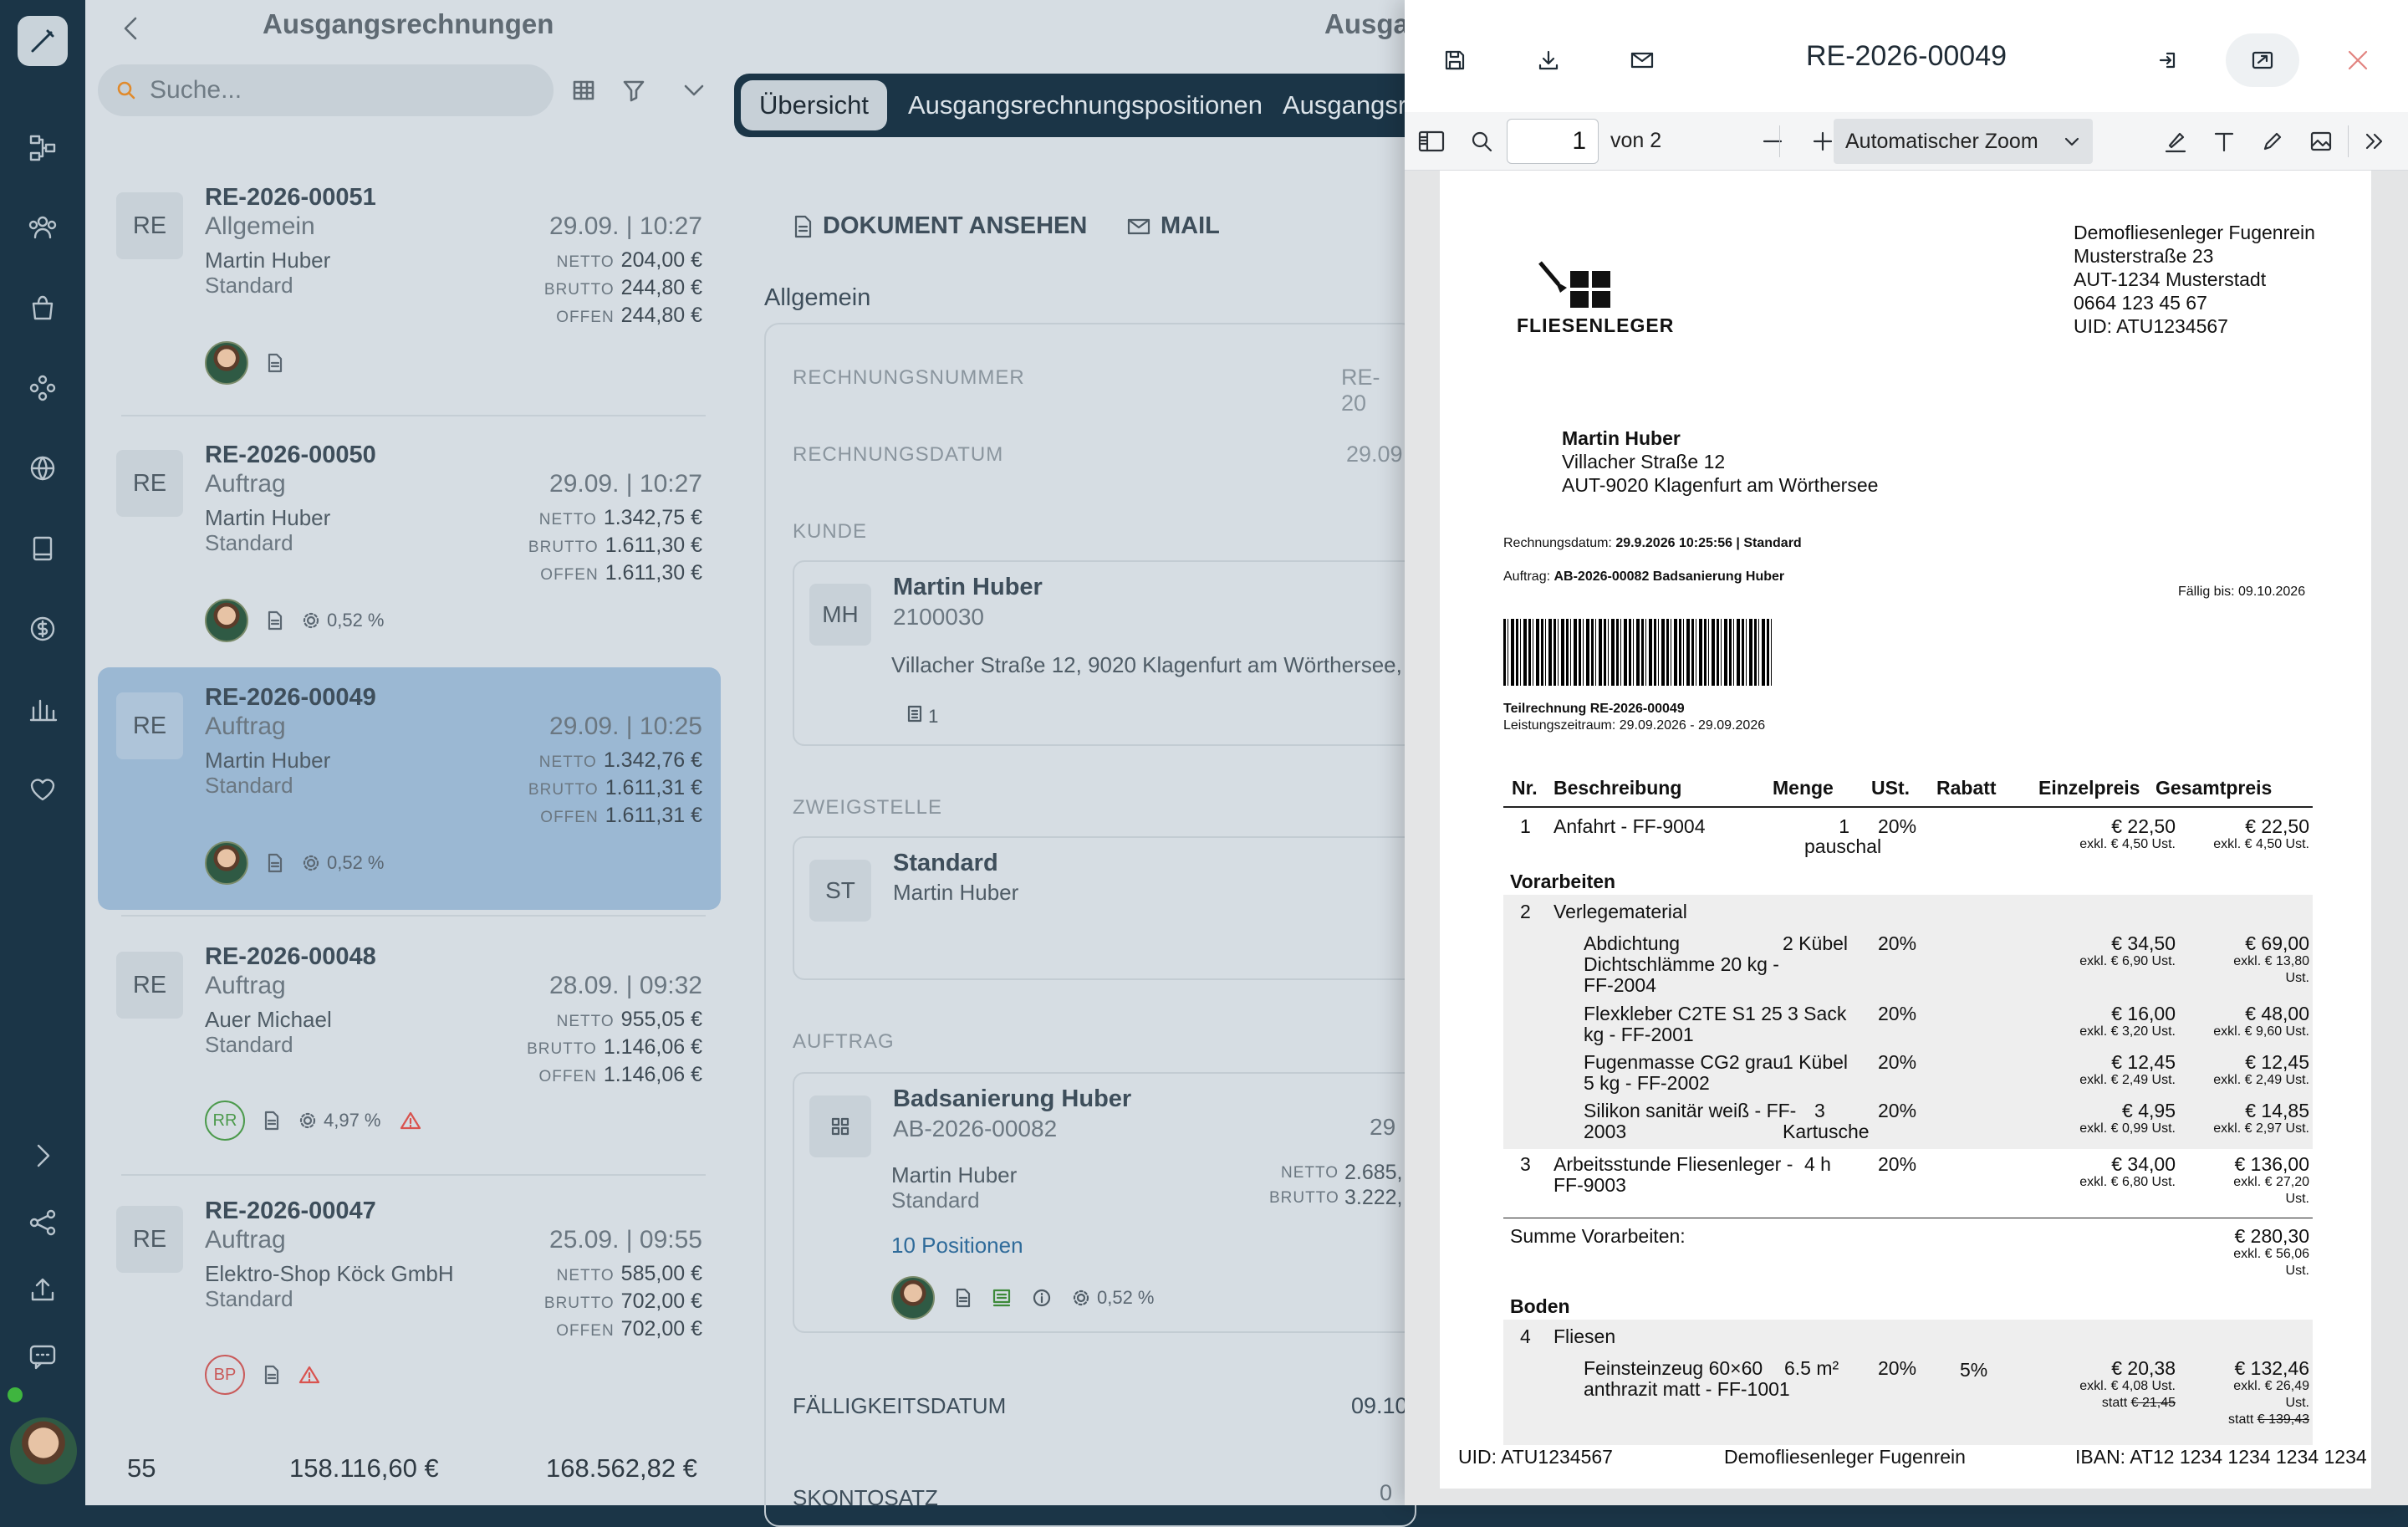 Image resolution: width=2408 pixels, height=1527 pixels. What do you see at coordinates (1779, 141) in the screenshot?
I see `toolbar-separator` at bounding box center [1779, 141].